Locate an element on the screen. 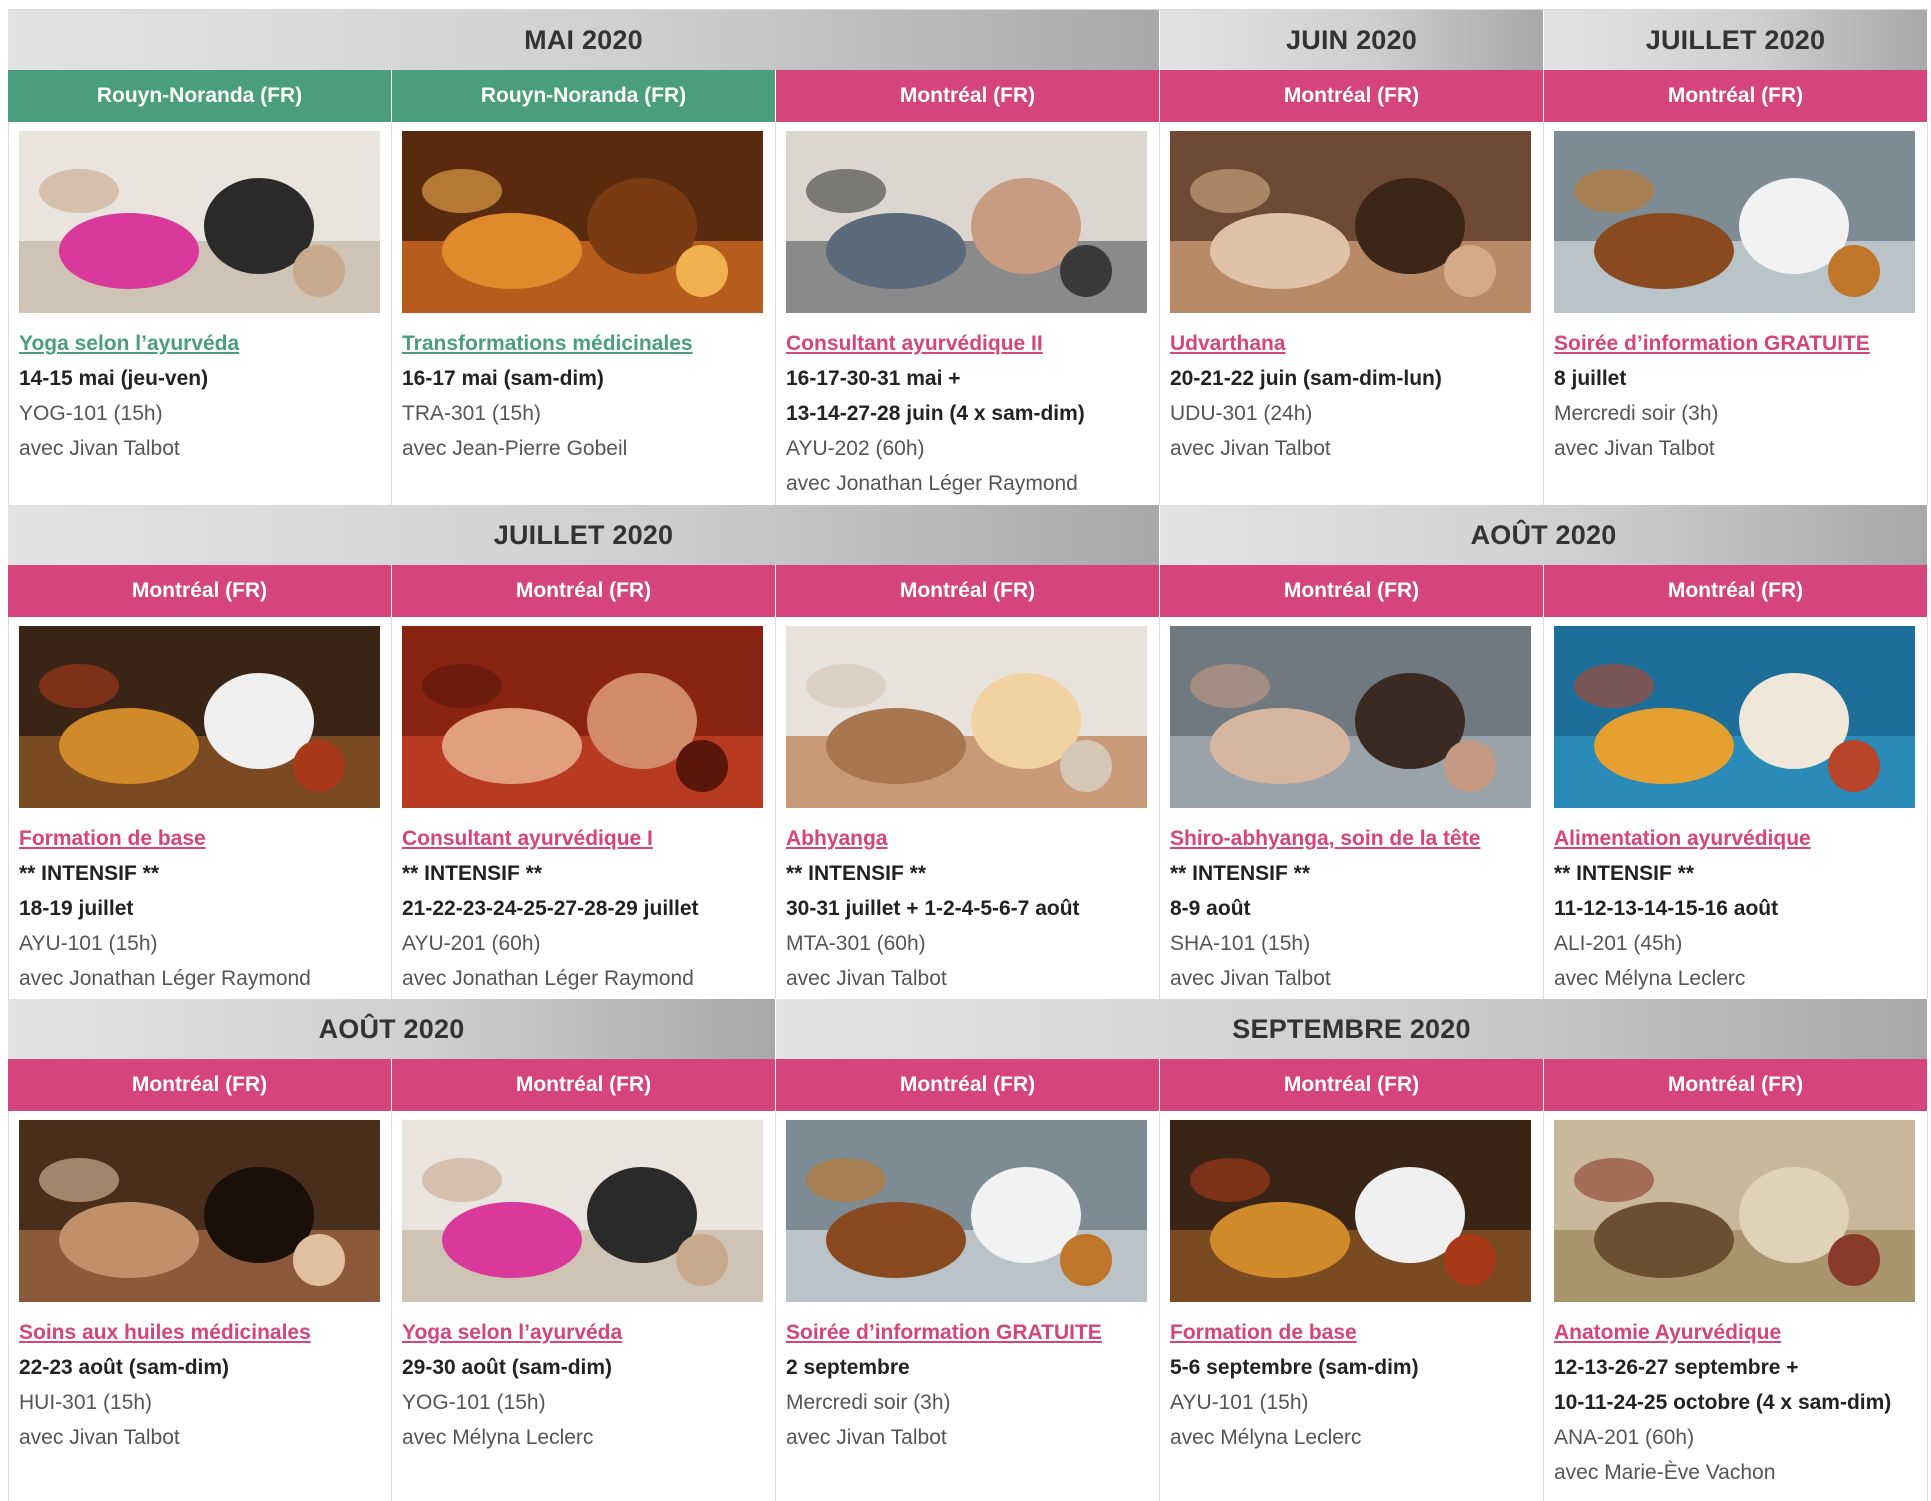 The width and height of the screenshot is (1931, 1501). course-detail: TRA-301 (15h) is located at coordinates (471, 413).